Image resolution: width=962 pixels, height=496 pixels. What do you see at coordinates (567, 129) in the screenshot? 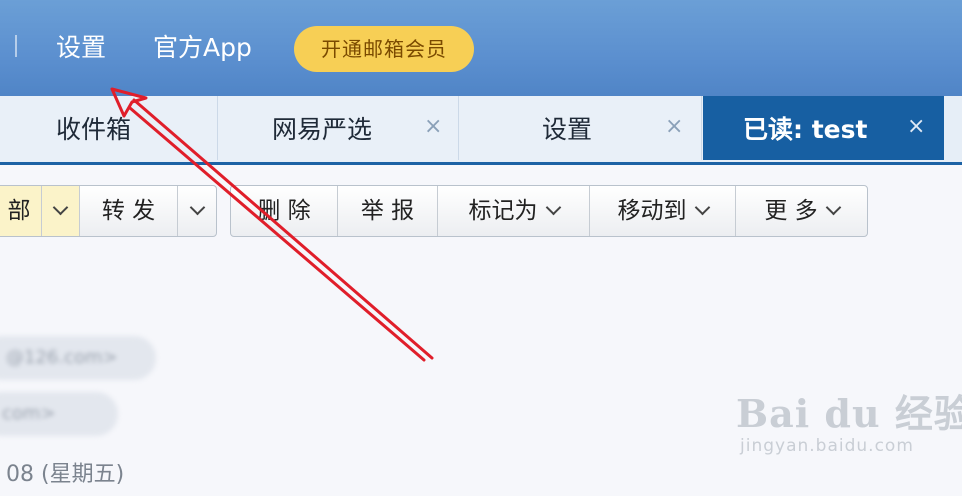
I see `tab-label: 设置` at bounding box center [567, 129].